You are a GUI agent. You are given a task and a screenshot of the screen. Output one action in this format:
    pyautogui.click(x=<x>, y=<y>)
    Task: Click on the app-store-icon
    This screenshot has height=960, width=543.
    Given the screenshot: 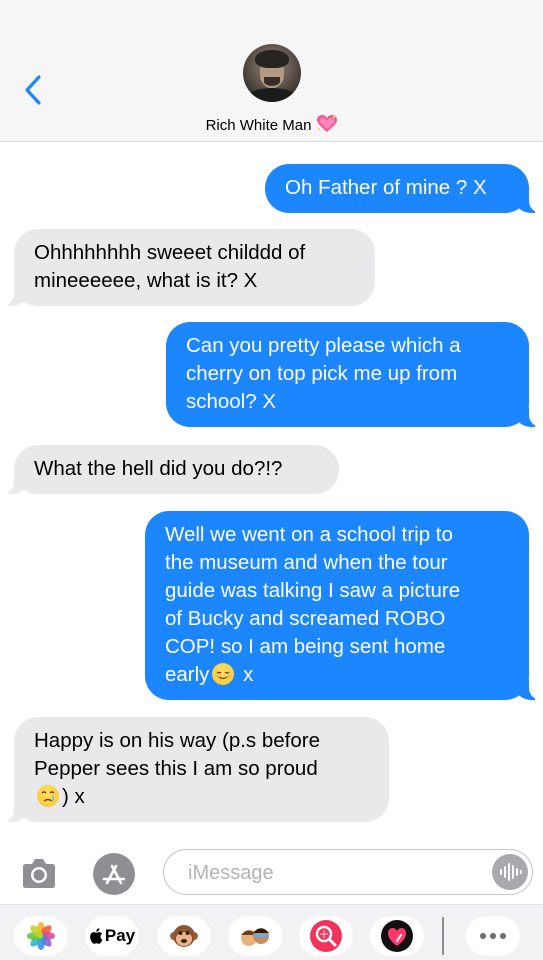 What is the action you would take?
    pyautogui.click(x=114, y=874)
    